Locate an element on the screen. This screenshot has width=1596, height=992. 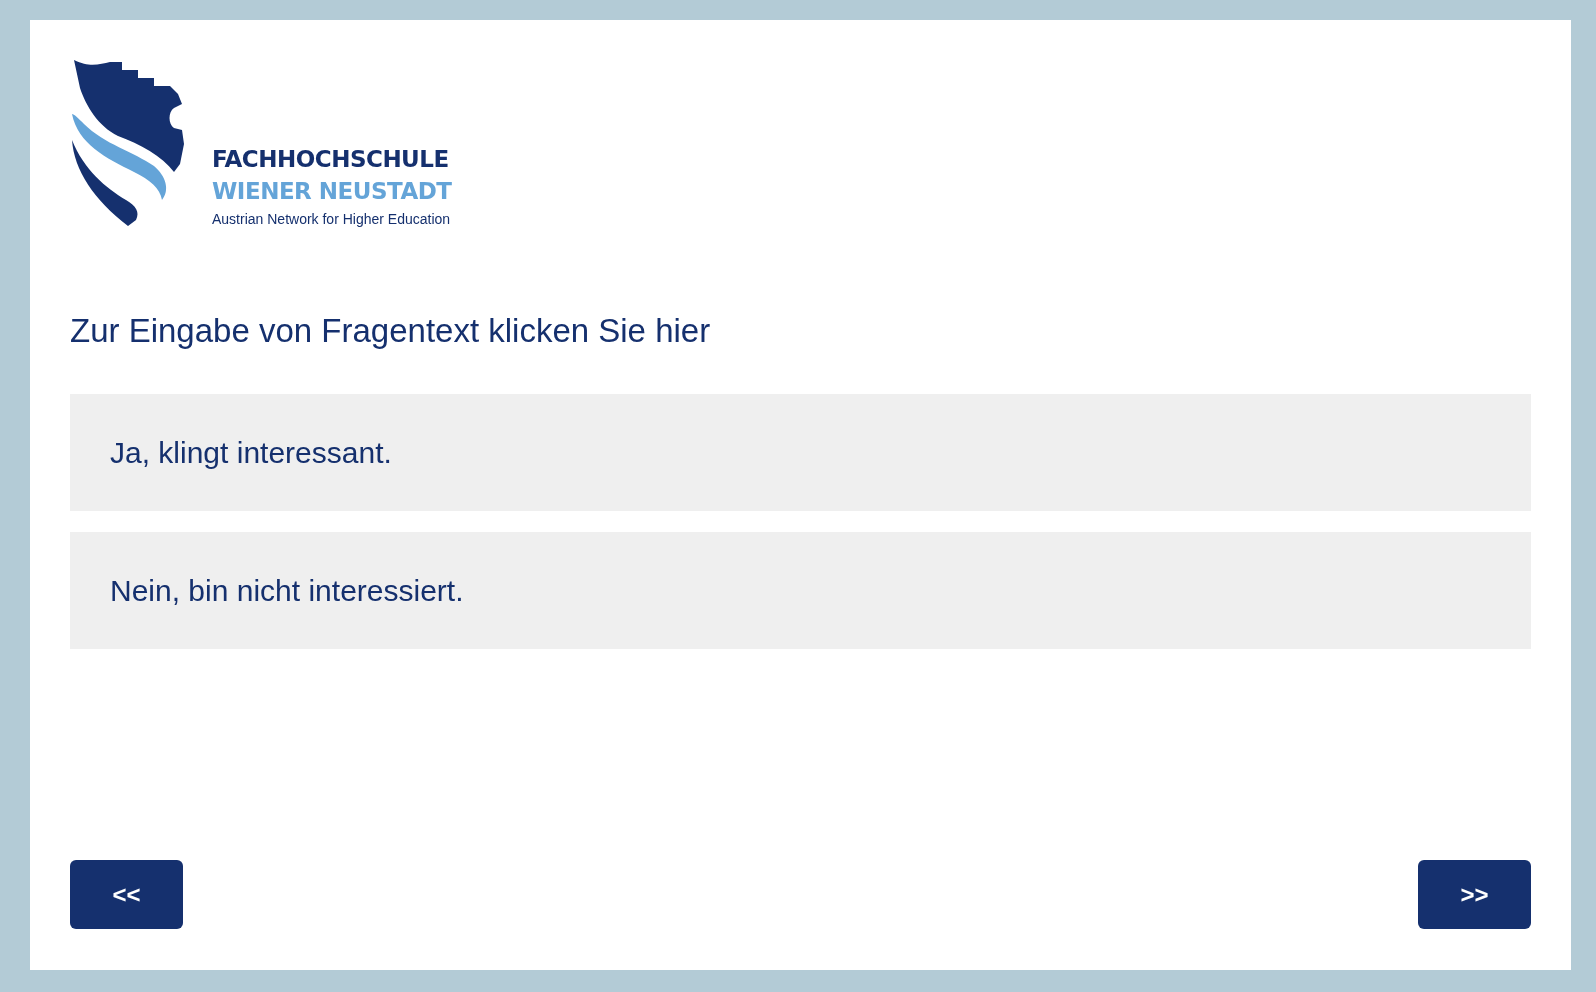
answer-option: Nein, bin nicht interessiert. is located at coordinates (800, 590).